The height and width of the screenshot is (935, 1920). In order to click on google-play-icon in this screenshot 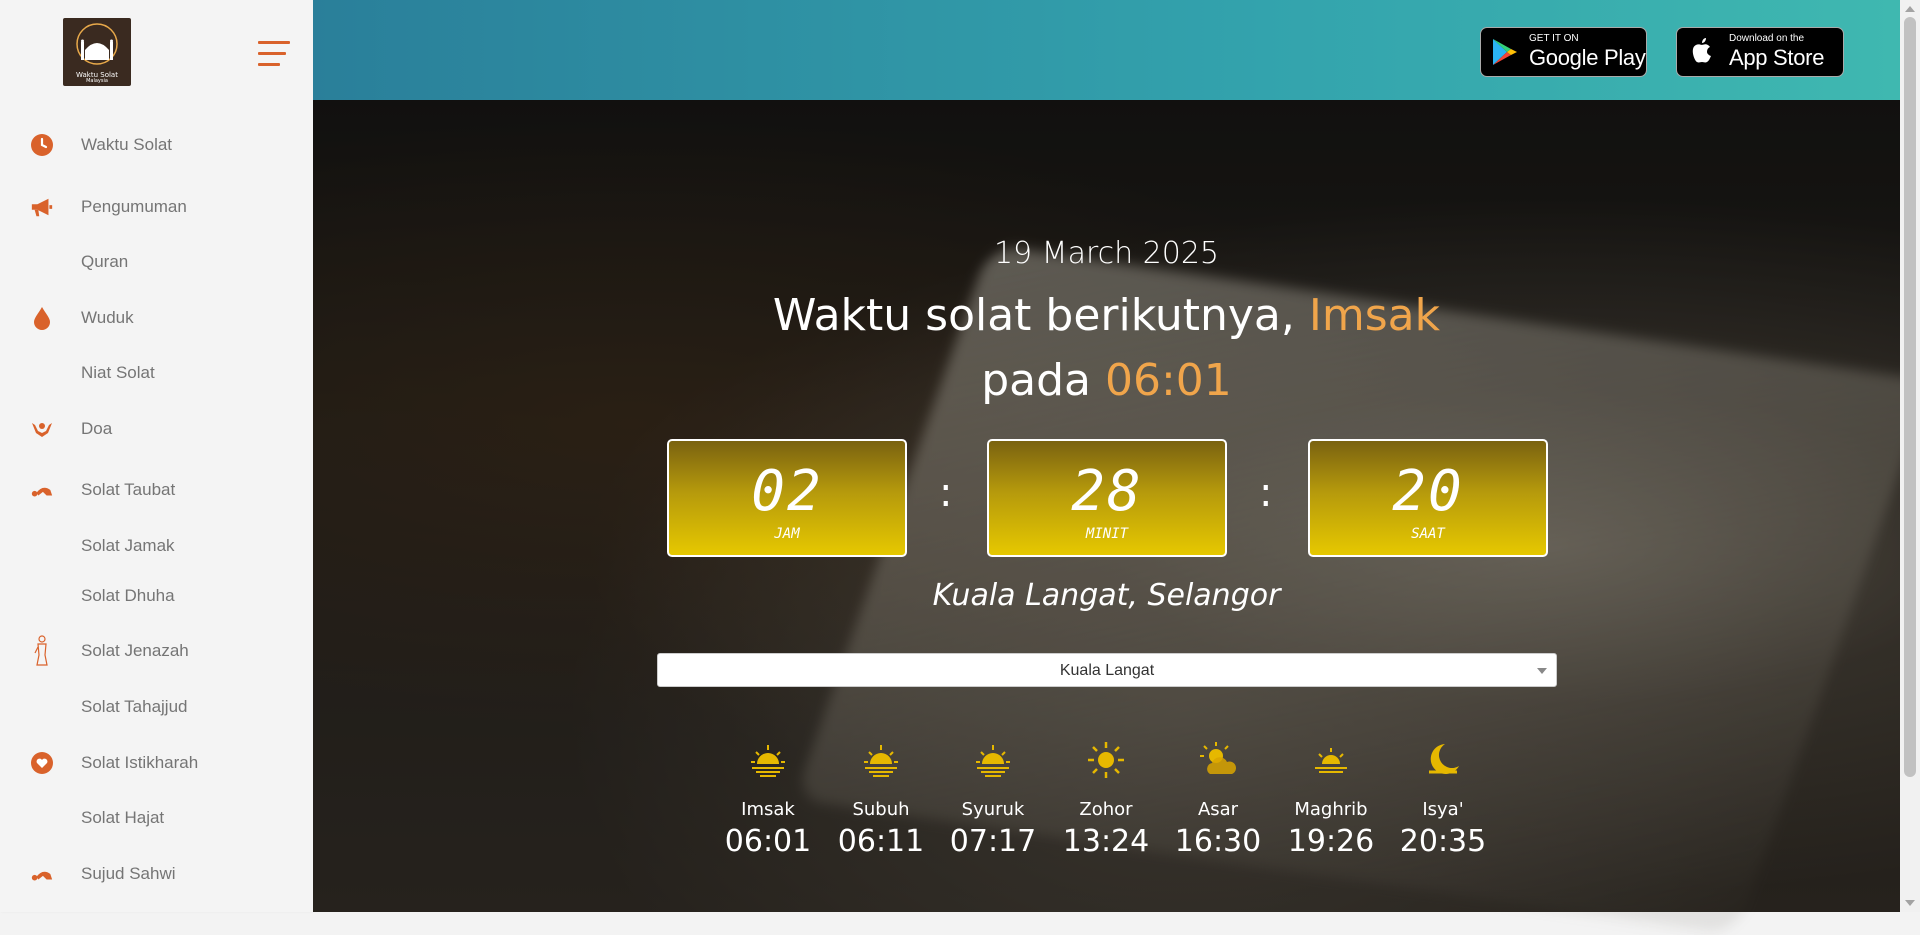, I will do `click(1505, 52)`.